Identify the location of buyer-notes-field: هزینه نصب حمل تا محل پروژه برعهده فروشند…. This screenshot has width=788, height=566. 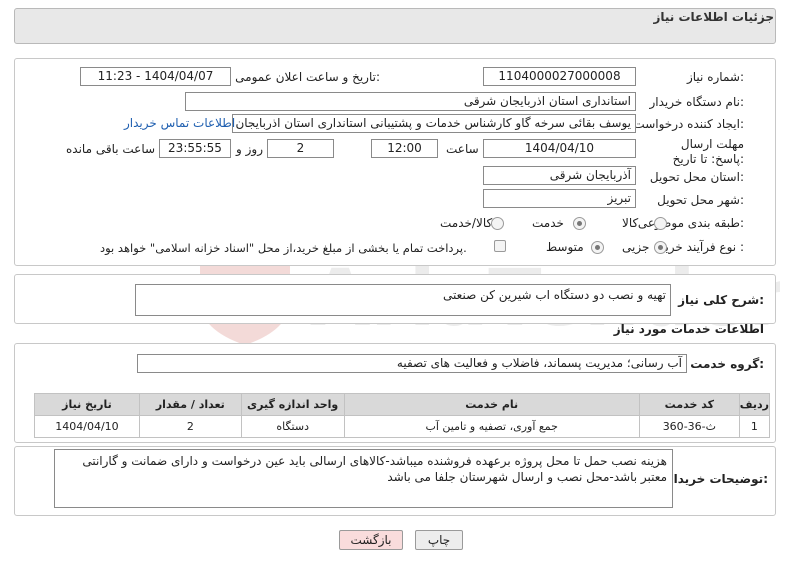
(363, 478).